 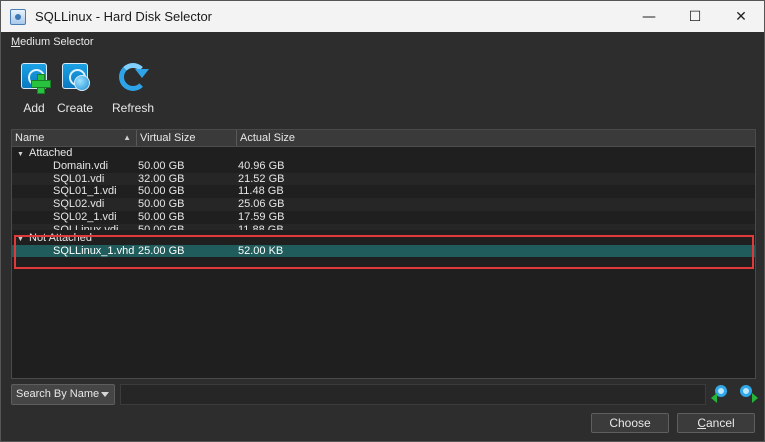 I want to click on group-row-not-attached: ▼ Not Attached, so click(x=383, y=238).